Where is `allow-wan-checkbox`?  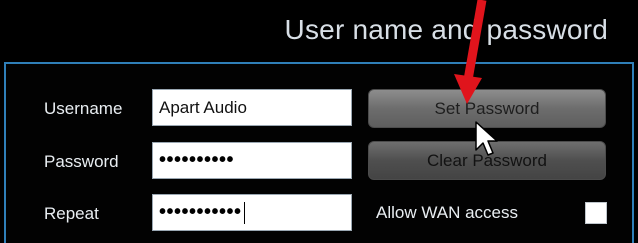 allow-wan-checkbox is located at coordinates (596, 213).